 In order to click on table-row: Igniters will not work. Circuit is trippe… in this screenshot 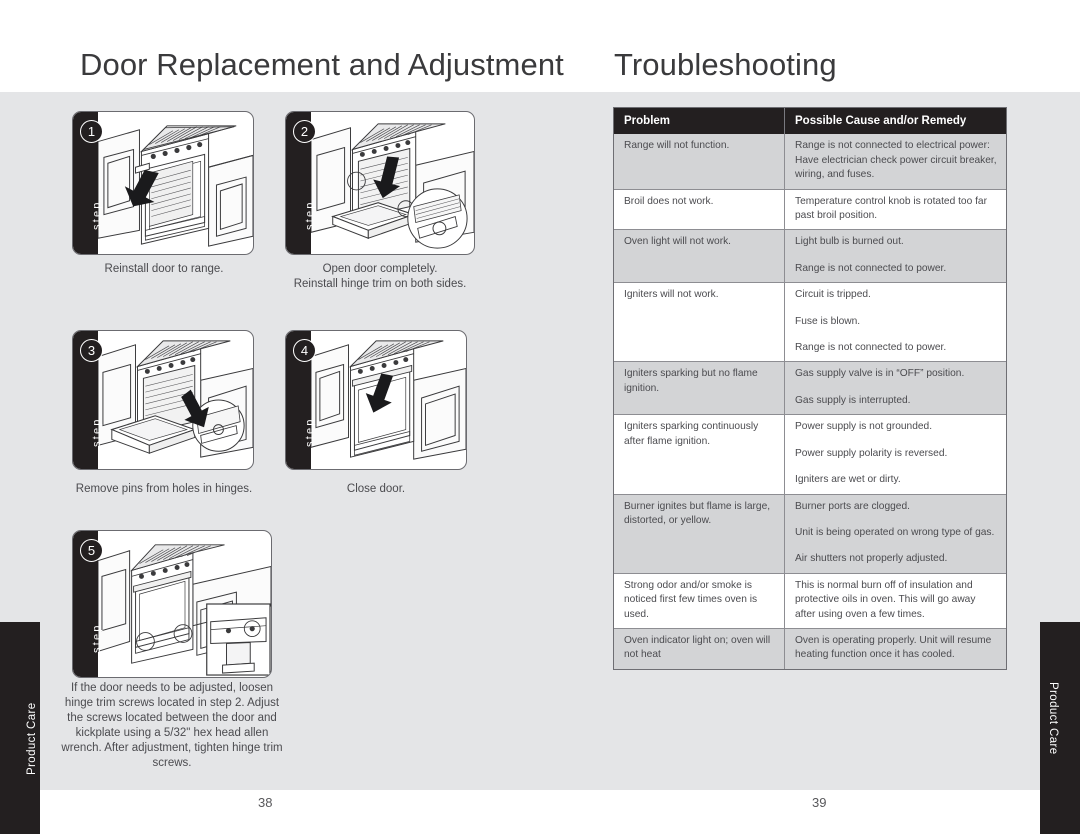, I will do `click(810, 322)`.